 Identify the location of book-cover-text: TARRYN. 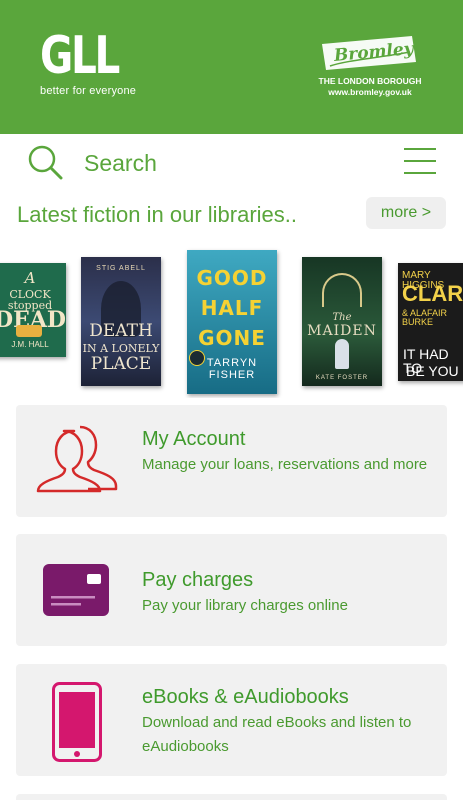
(232, 363).